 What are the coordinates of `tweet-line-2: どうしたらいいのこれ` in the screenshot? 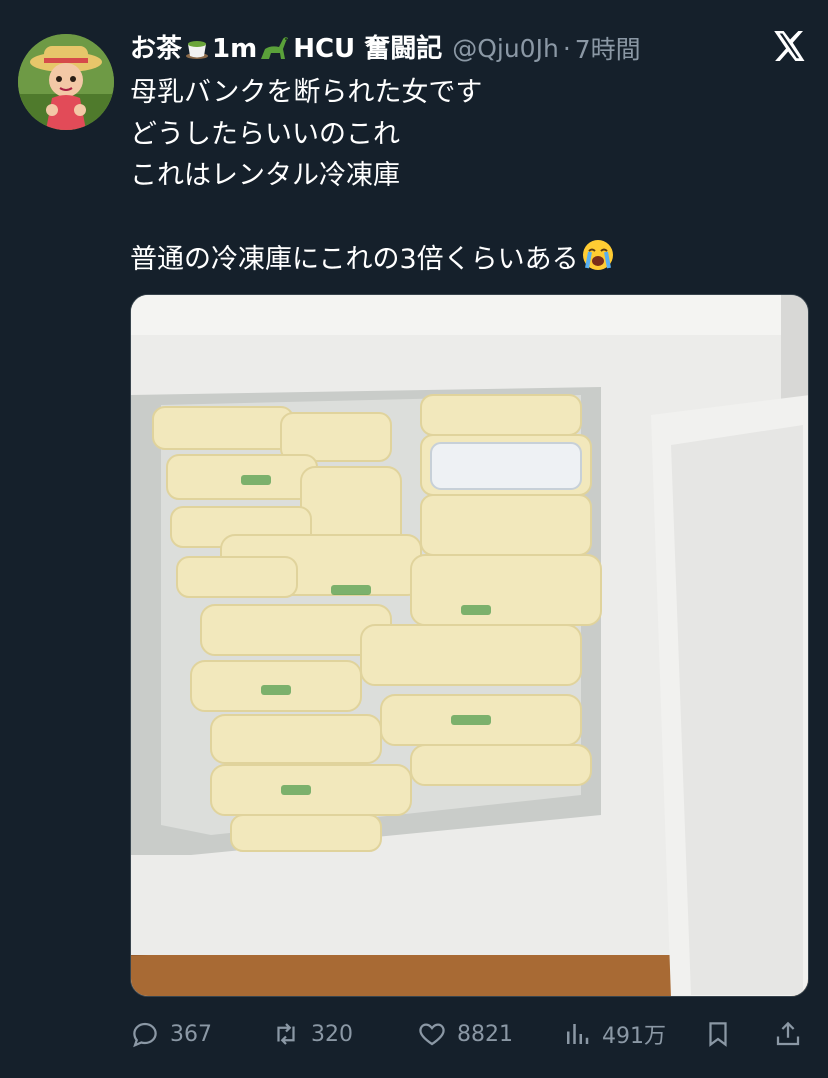 It's located at (265, 134).